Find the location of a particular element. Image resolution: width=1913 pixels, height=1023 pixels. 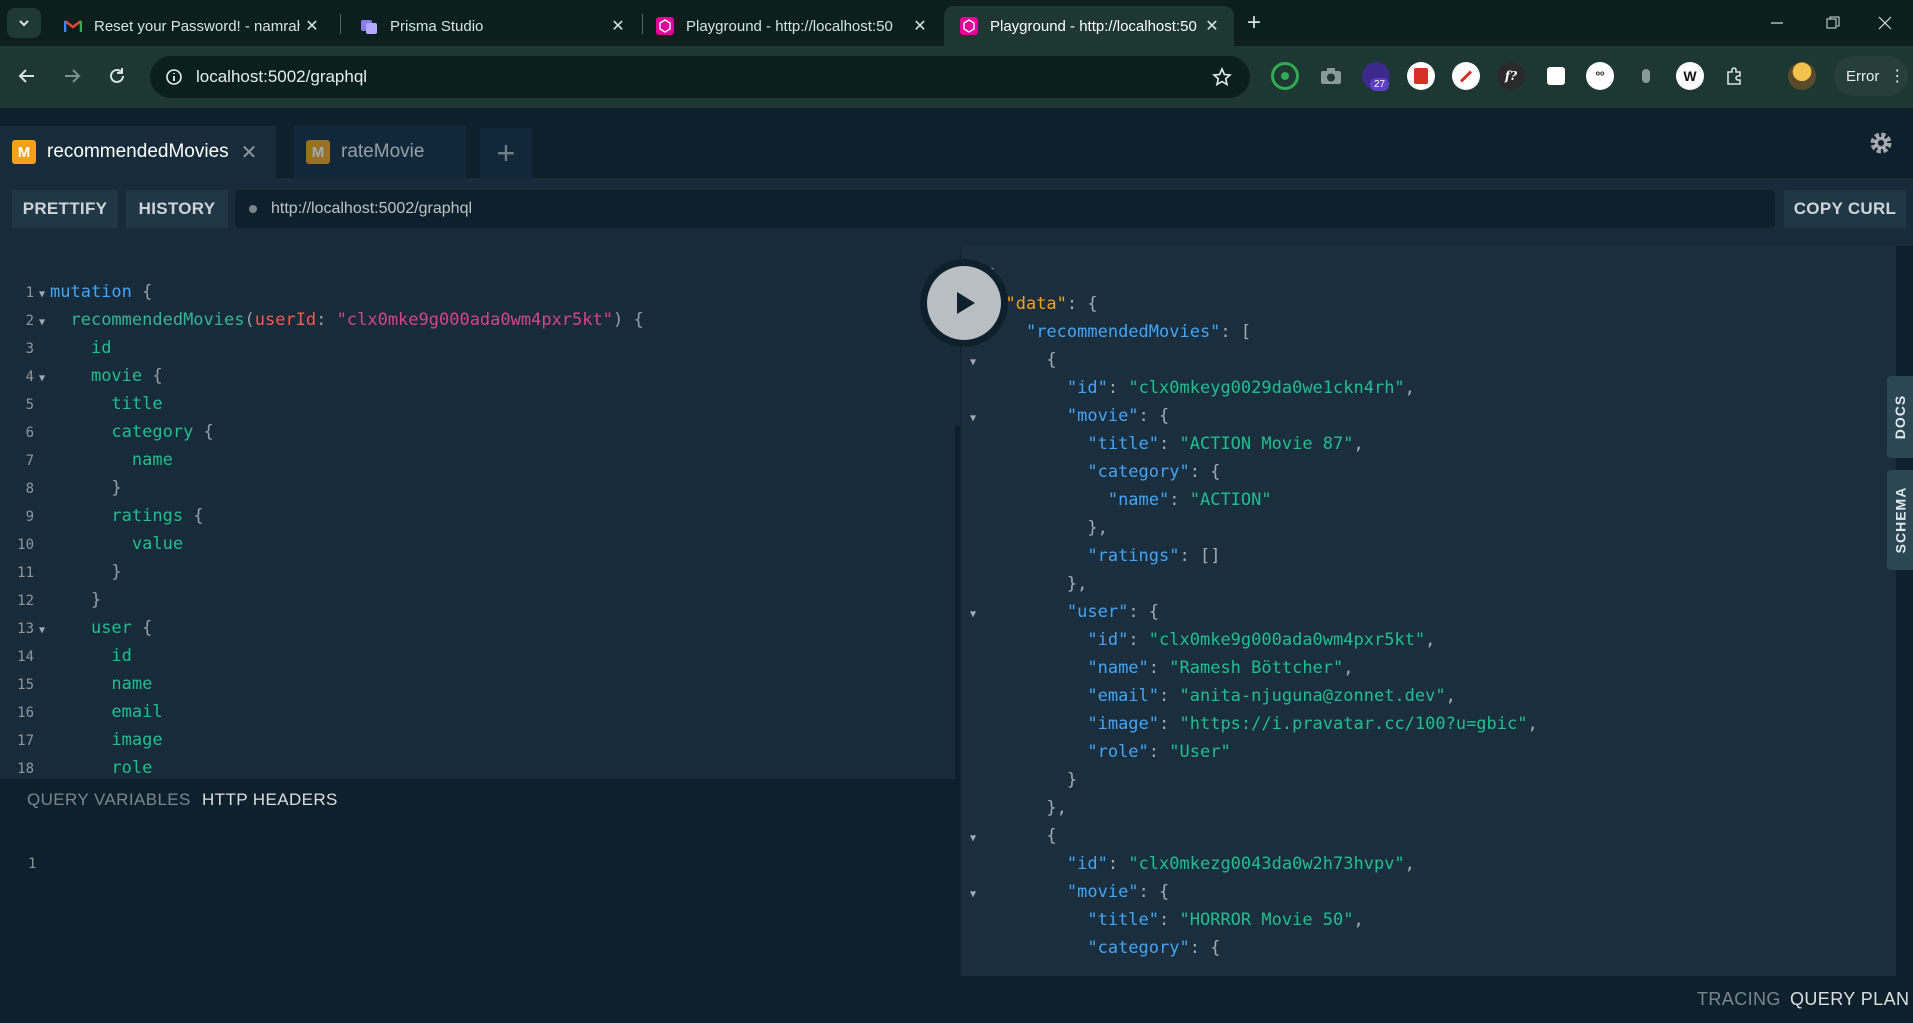

close-window-button is located at coordinates (1885, 23).